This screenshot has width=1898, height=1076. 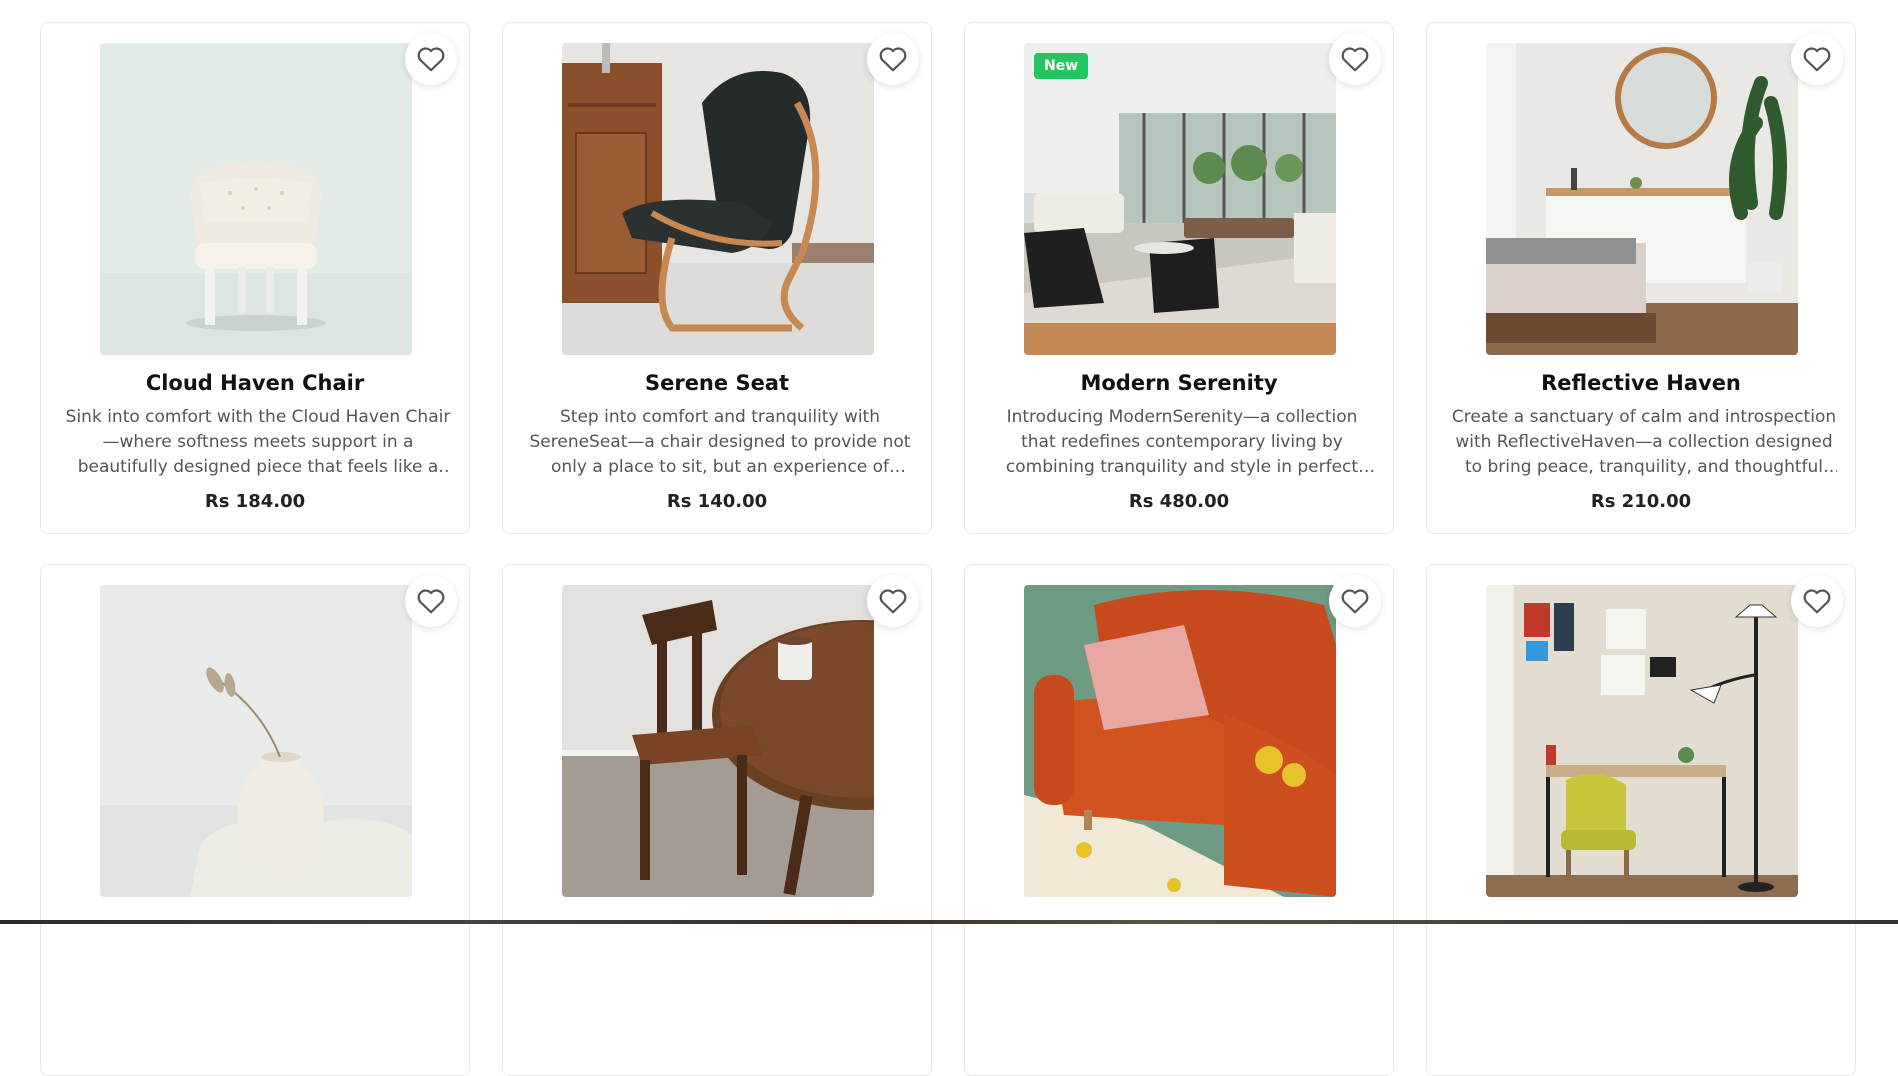 What do you see at coordinates (1179, 501) in the screenshot?
I see `product-price: Rs 480.00` at bounding box center [1179, 501].